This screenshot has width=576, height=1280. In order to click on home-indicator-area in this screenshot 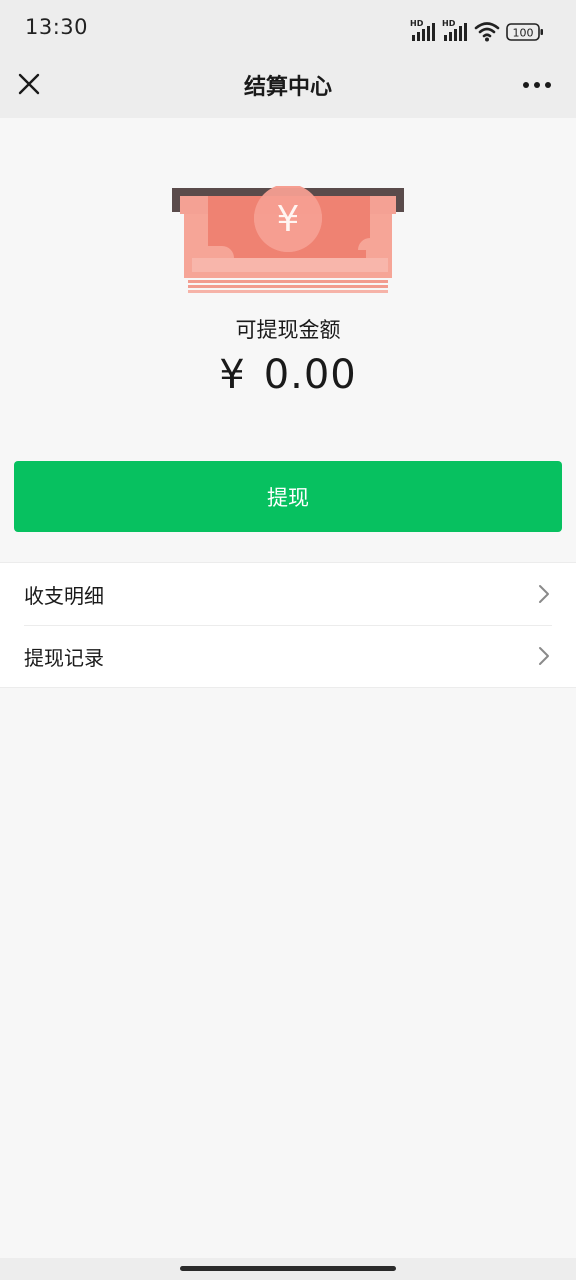, I will do `click(288, 1269)`.